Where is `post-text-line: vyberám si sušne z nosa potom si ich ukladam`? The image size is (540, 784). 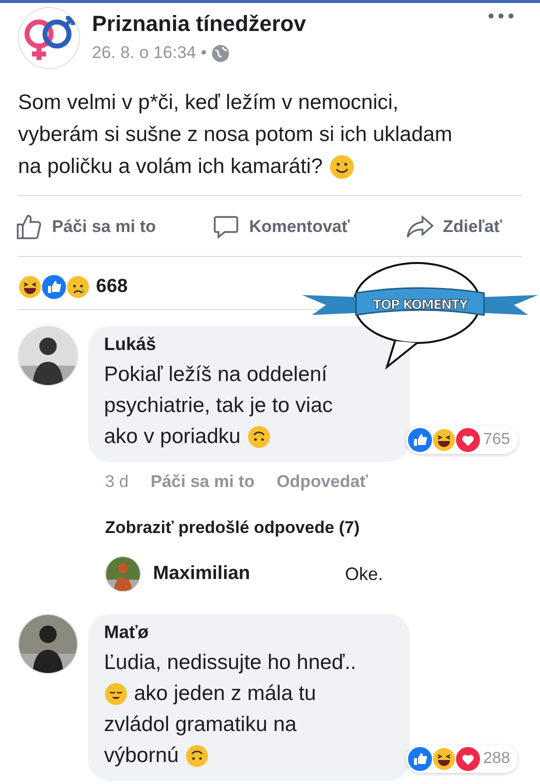
post-text-line: vyberám si sušne z nosa potom si ich ukladam is located at coordinates (235, 135).